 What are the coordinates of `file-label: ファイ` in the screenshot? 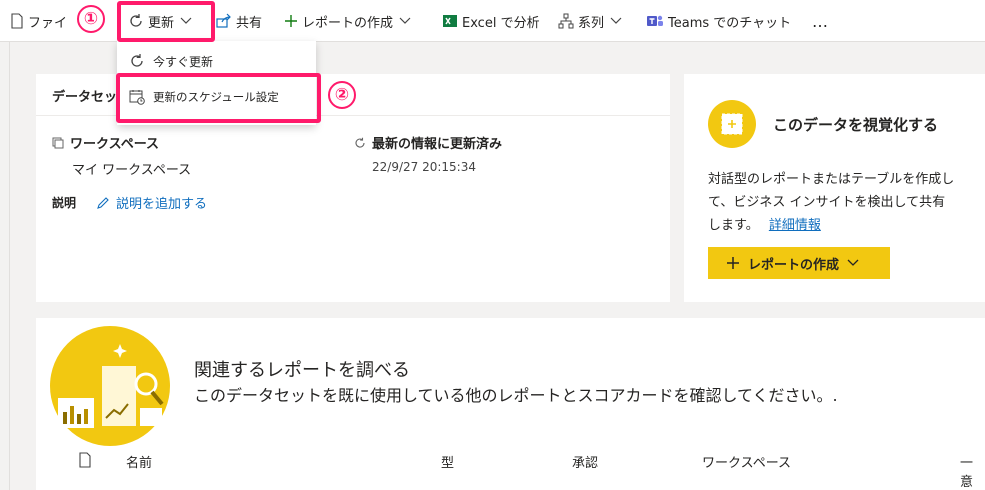 It's located at (48, 23).